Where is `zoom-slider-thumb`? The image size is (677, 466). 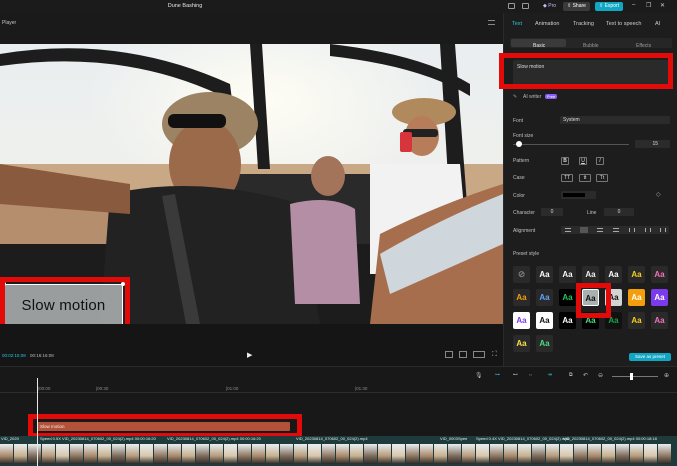 zoom-slider-thumb is located at coordinates (631, 376).